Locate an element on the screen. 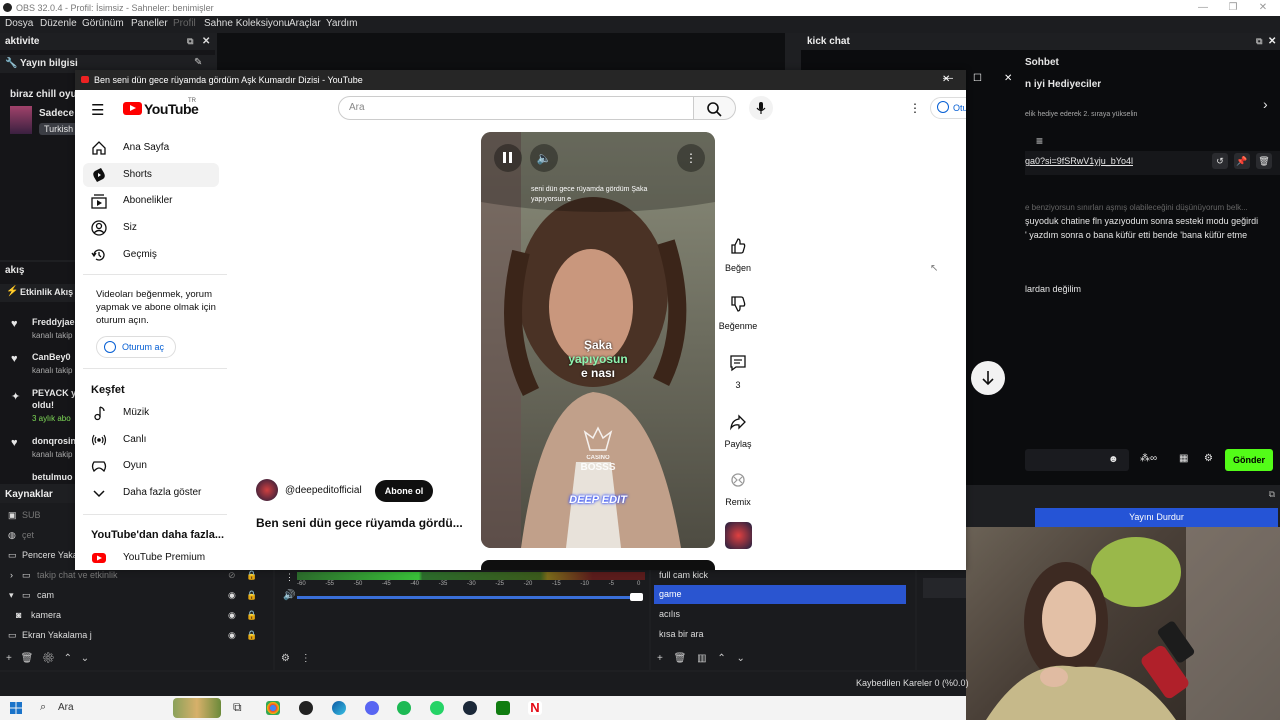 The width and height of the screenshot is (1280, 720). edit-icon: ✎ is located at coordinates (198, 62).